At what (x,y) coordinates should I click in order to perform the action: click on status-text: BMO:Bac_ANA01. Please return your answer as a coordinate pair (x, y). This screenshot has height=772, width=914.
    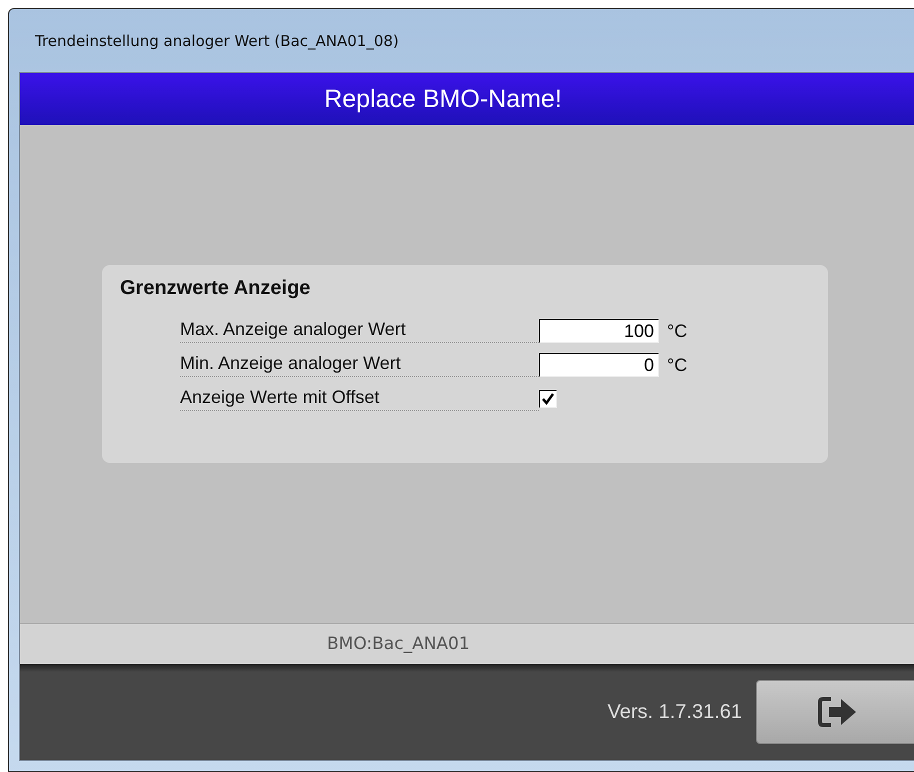
    Looking at the image, I should click on (398, 644).